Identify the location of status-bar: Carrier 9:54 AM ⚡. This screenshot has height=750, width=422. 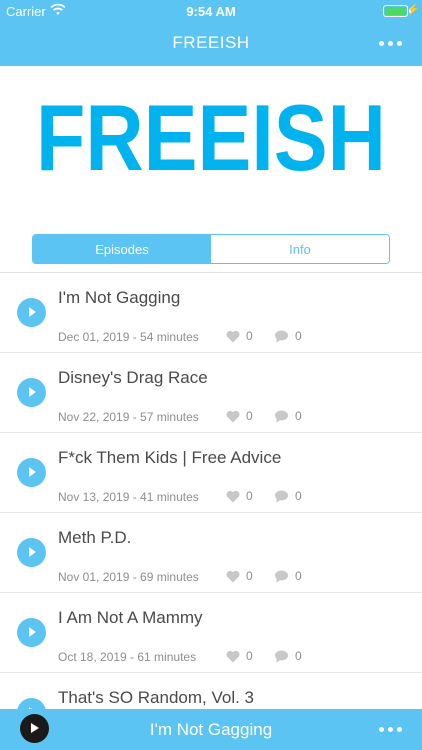
(211, 11).